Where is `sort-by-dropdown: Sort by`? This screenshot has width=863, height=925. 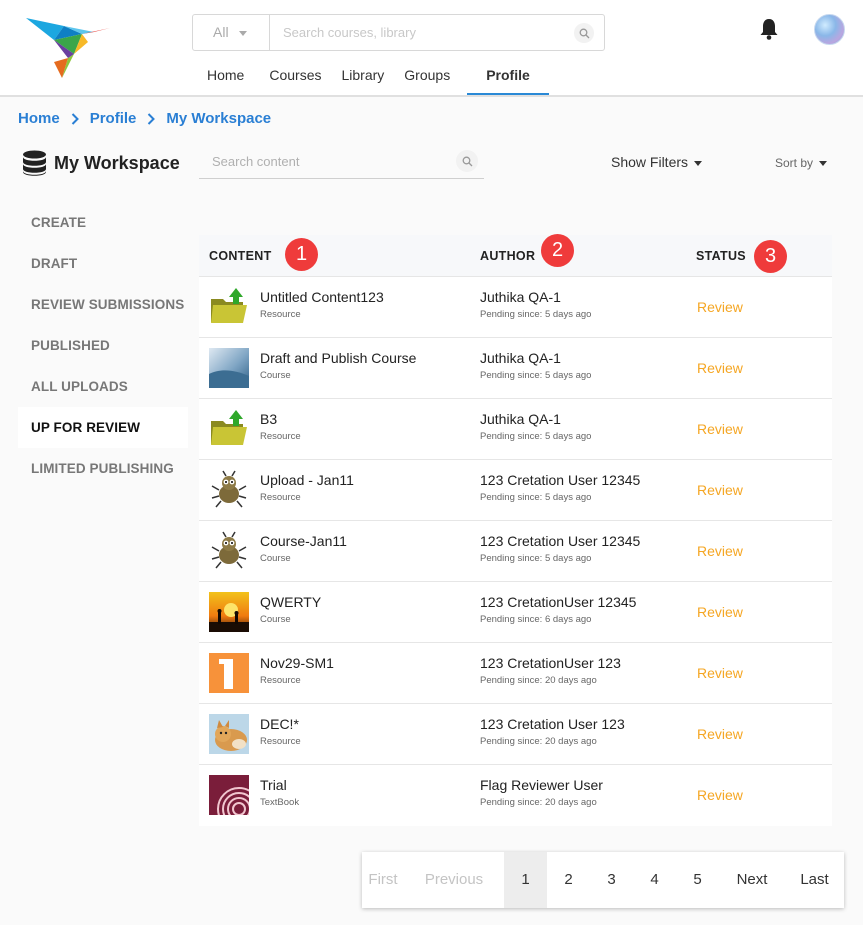 sort-by-dropdown: Sort by is located at coordinates (801, 163).